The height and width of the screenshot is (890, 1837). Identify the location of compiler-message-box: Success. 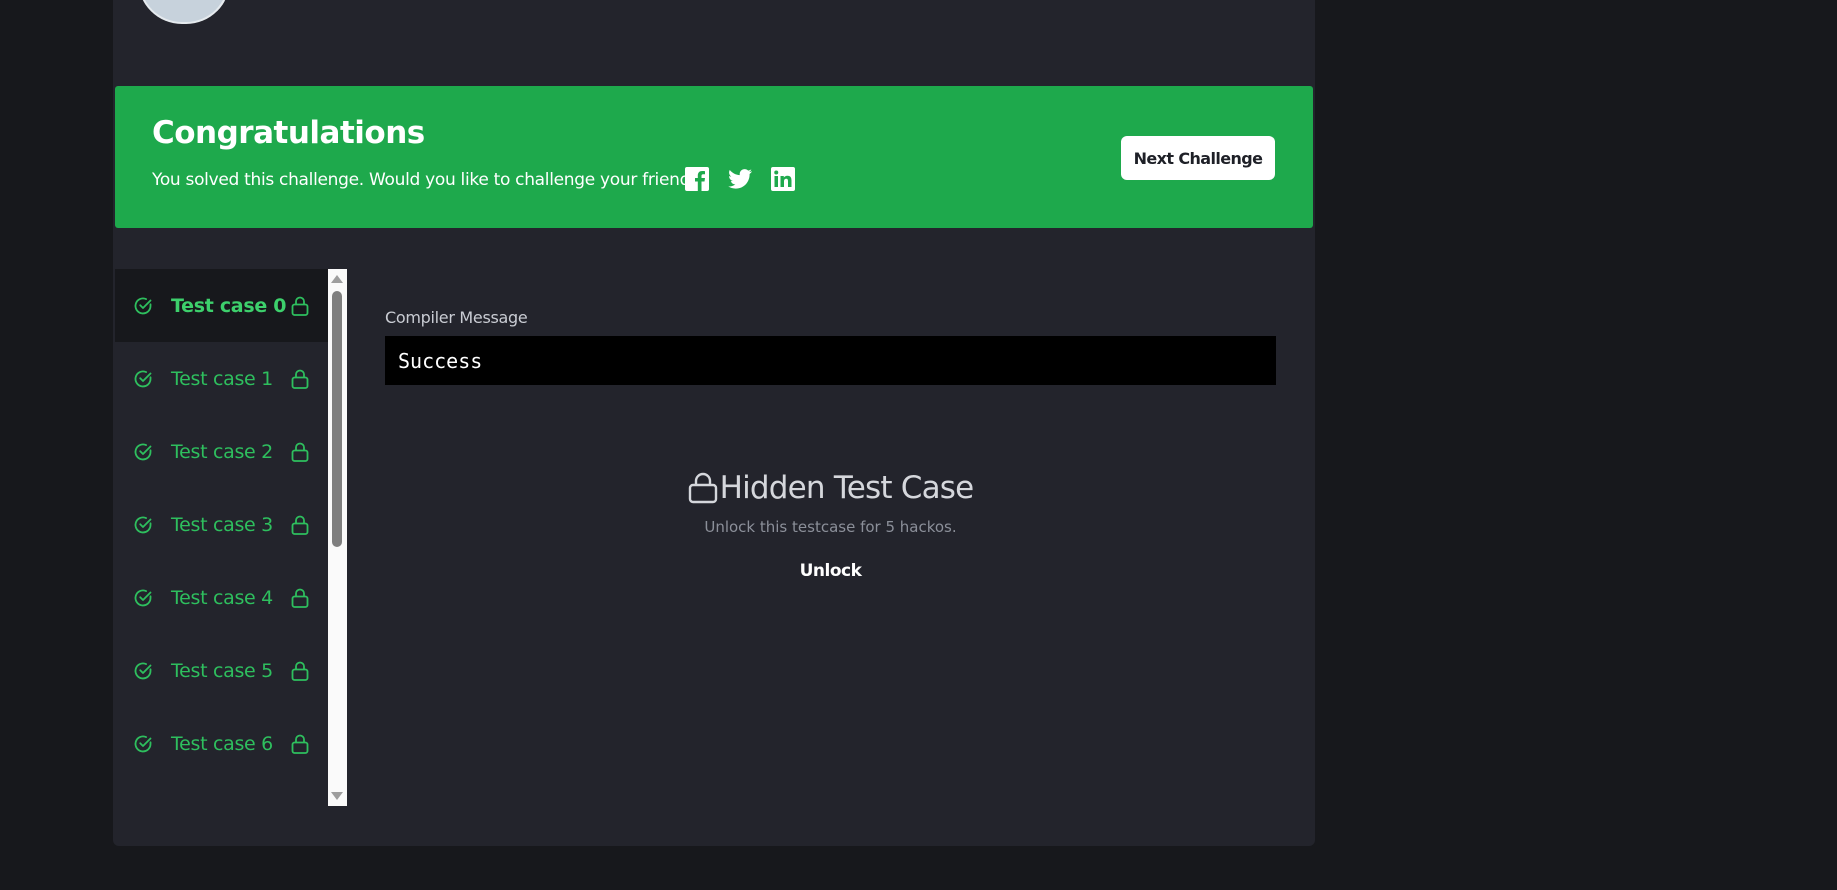
(830, 360).